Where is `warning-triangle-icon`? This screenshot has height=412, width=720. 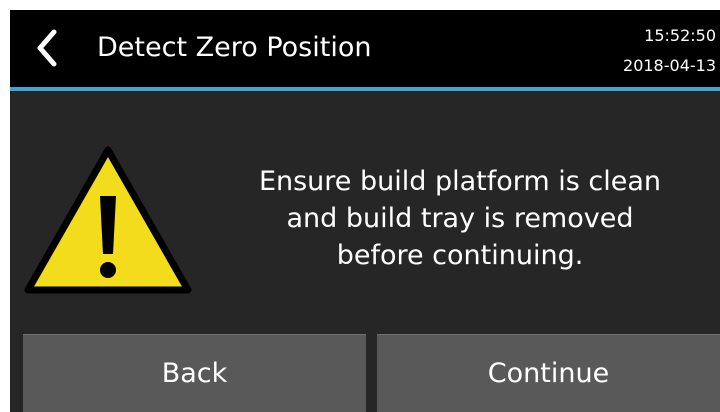
warning-triangle-icon is located at coordinates (108, 220).